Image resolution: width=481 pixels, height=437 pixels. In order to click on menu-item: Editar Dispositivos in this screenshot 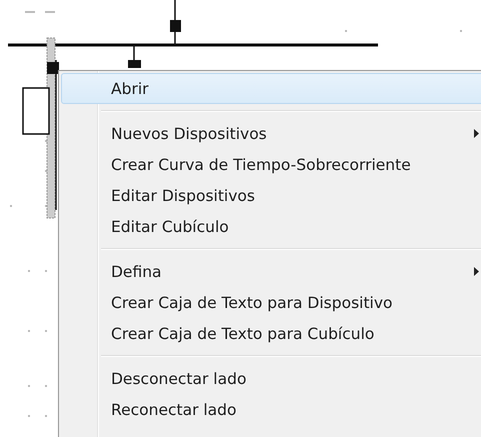, I will do `click(271, 195)`.